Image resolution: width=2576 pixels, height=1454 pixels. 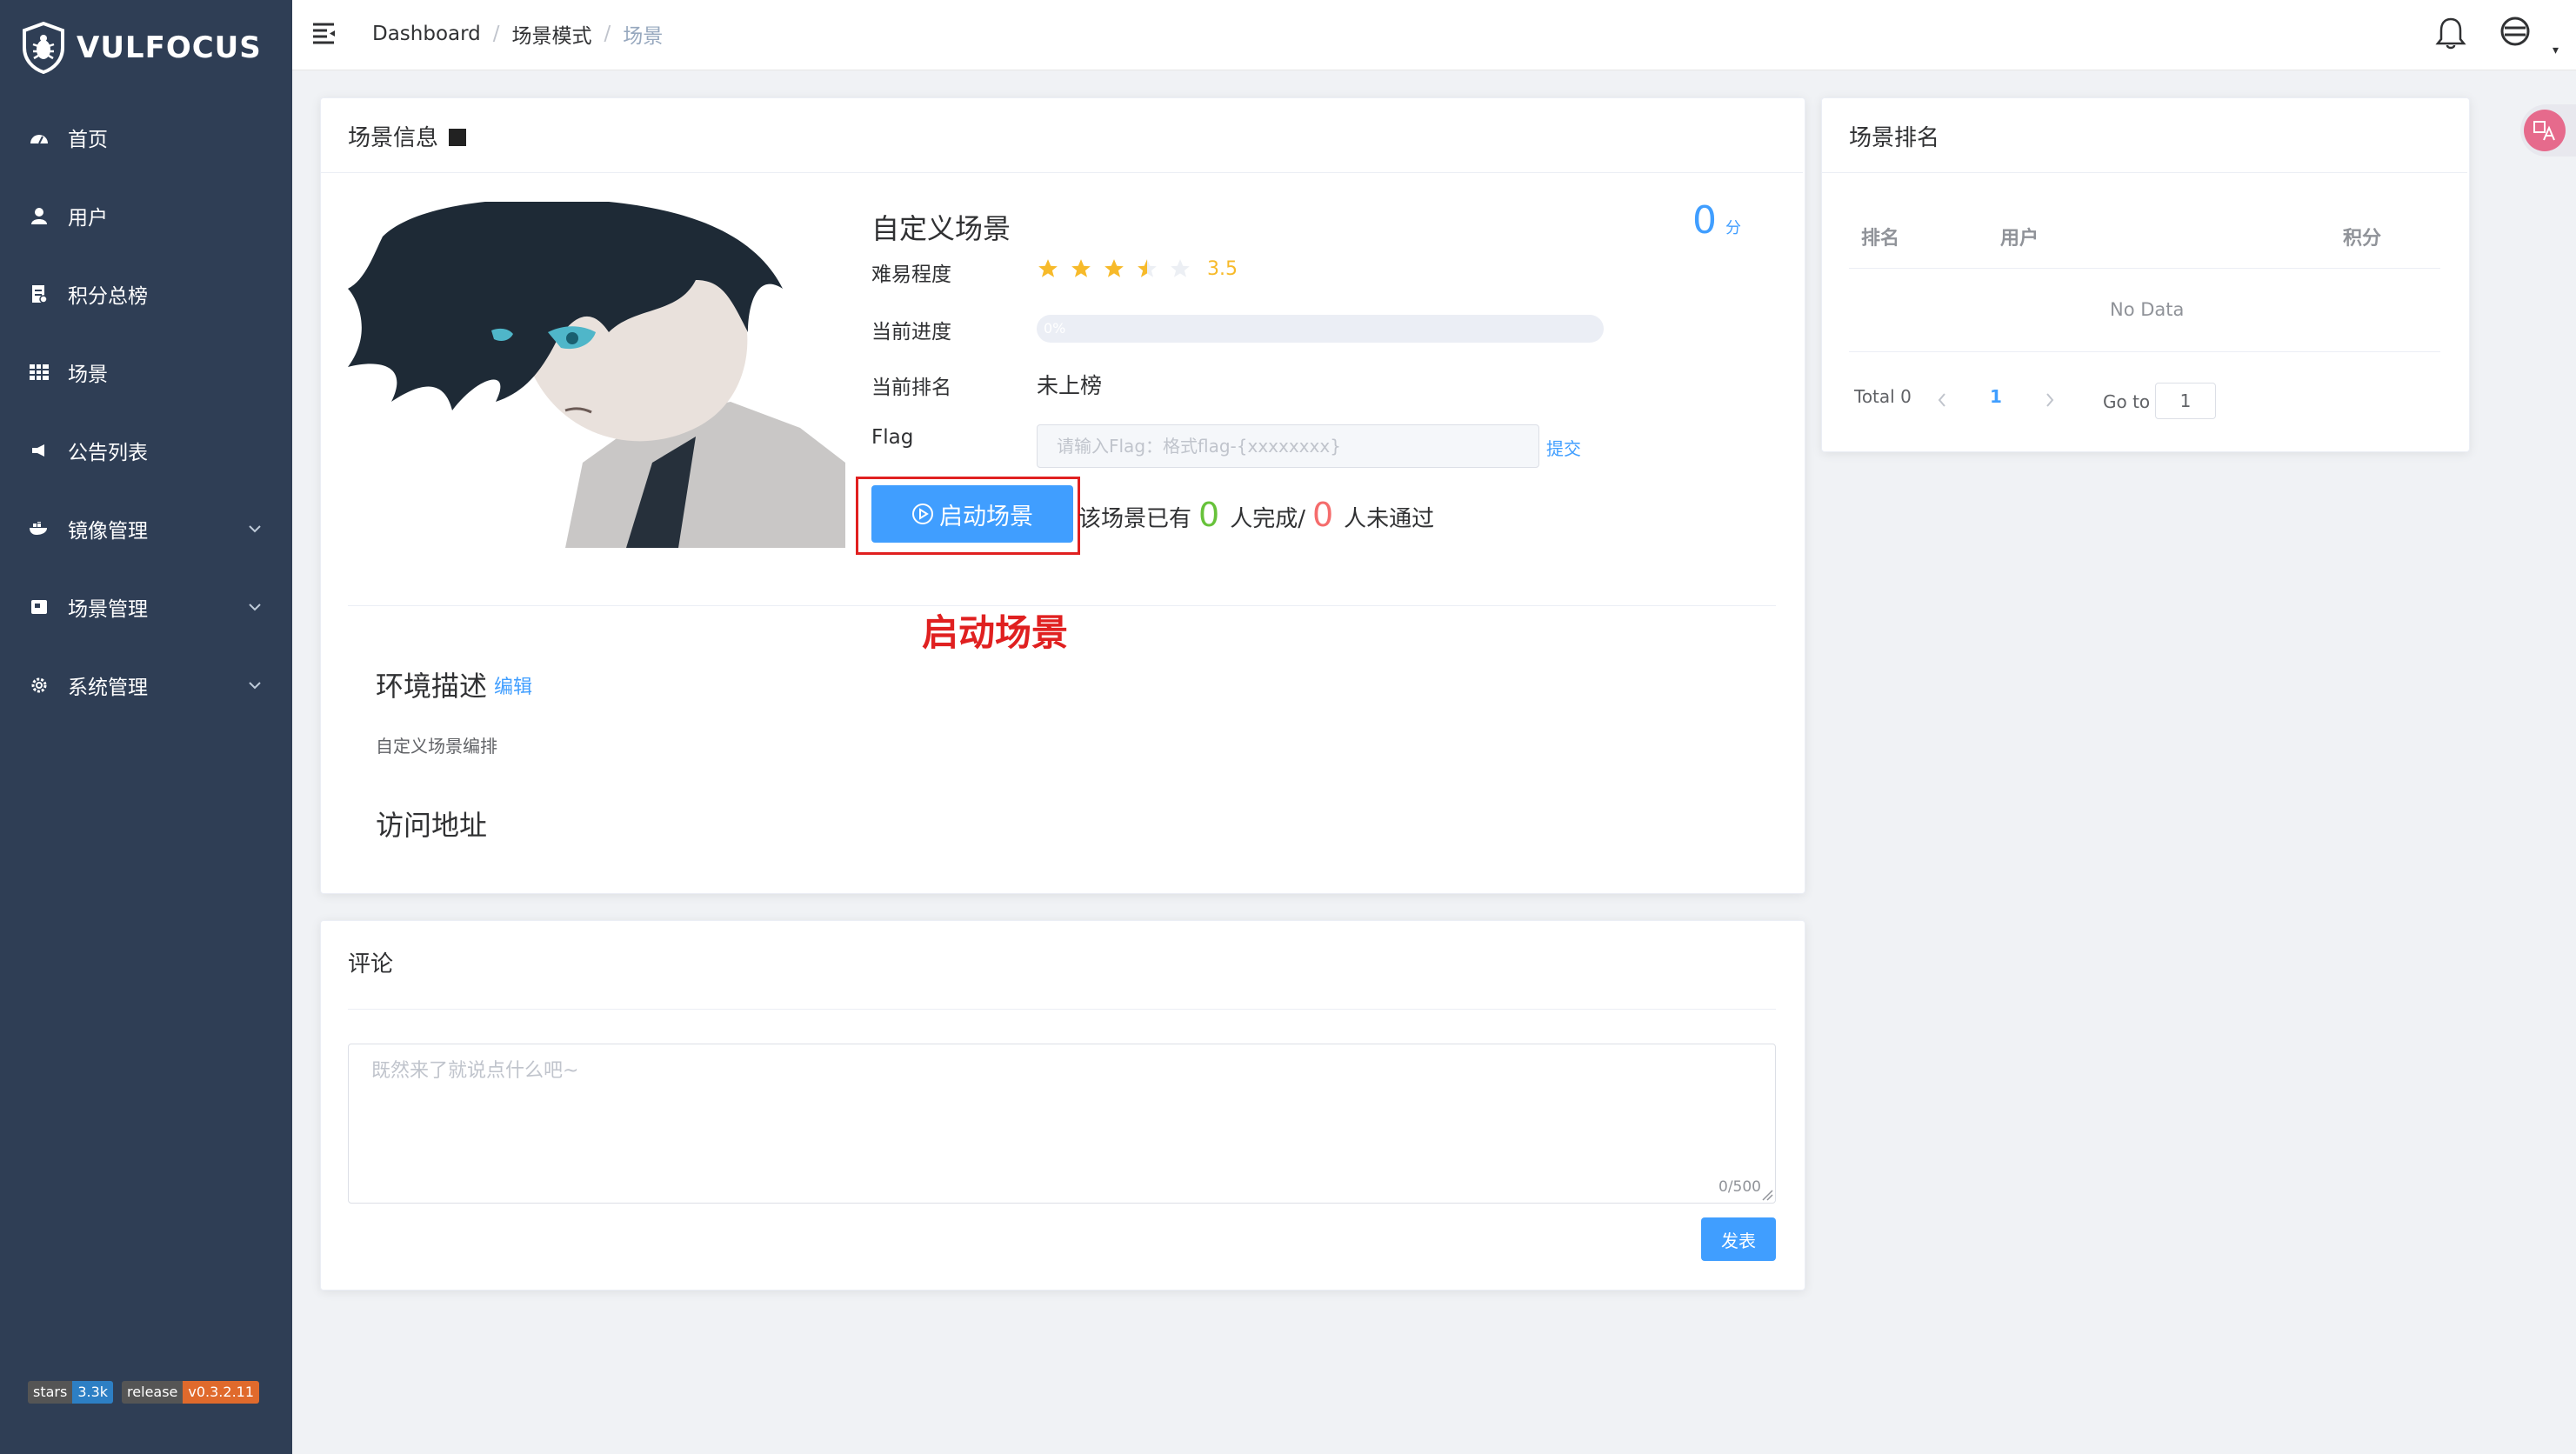 I want to click on completion-stats: 该场景已有 0 人完成/ 0 人未通过, so click(x=1256, y=515).